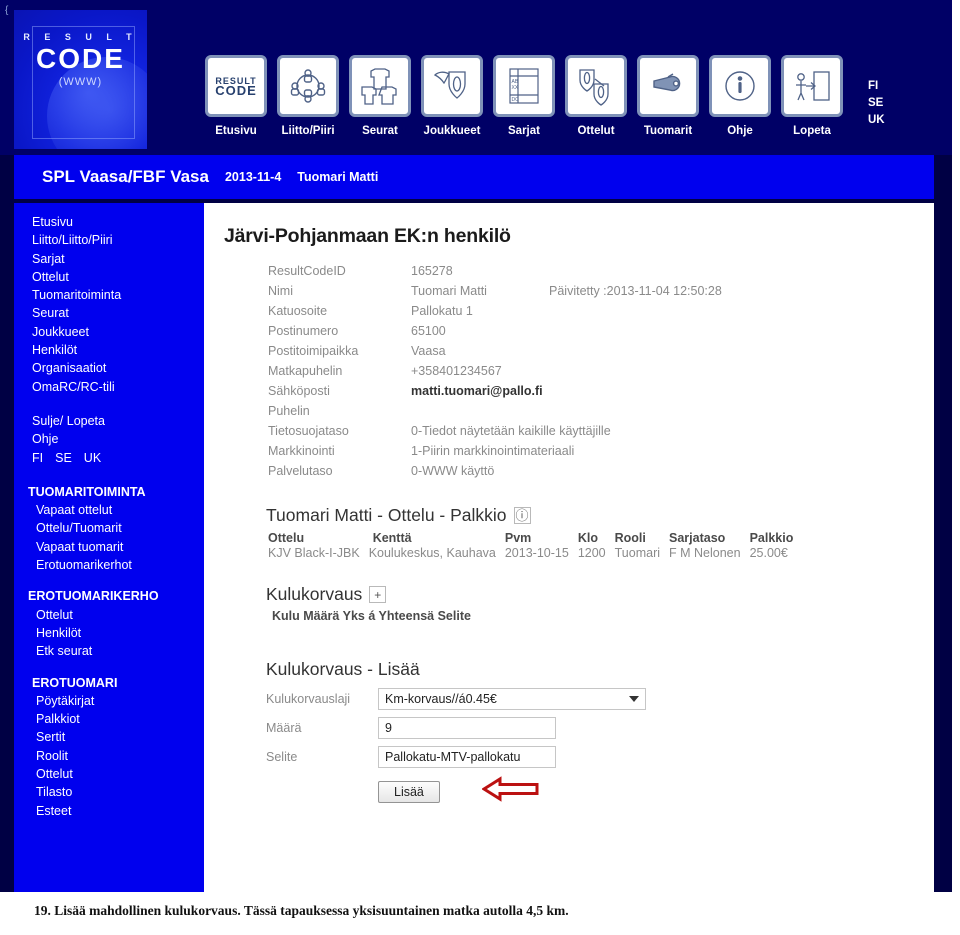 The height and width of the screenshot is (935, 960). What do you see at coordinates (37, 458) in the screenshot?
I see `sidebar-lang-fi: FI` at bounding box center [37, 458].